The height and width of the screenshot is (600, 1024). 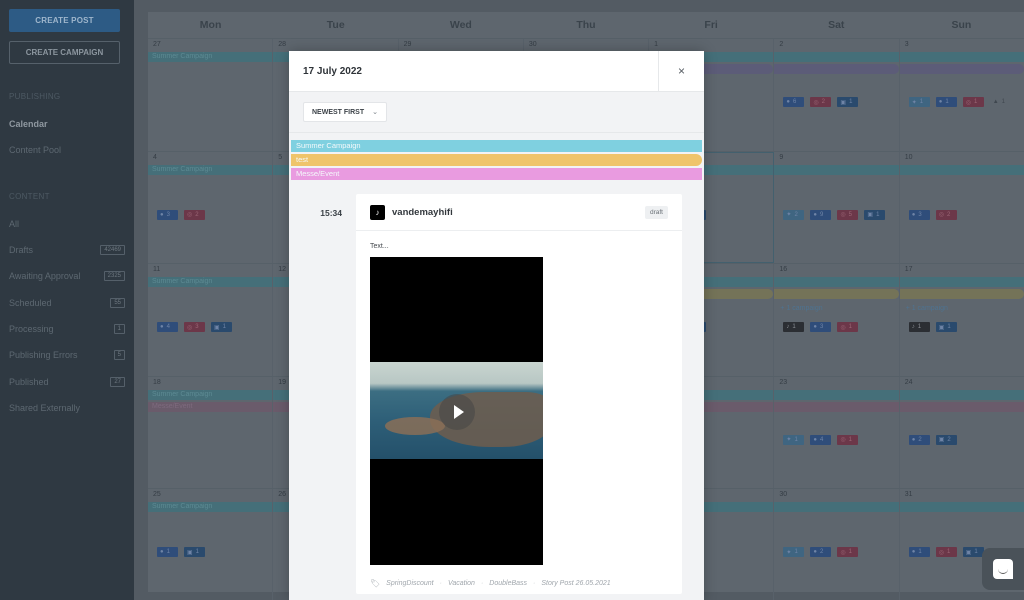 What do you see at coordinates (821, 214) in the screenshot?
I see `post-count-chip: ● 9` at bounding box center [821, 214].